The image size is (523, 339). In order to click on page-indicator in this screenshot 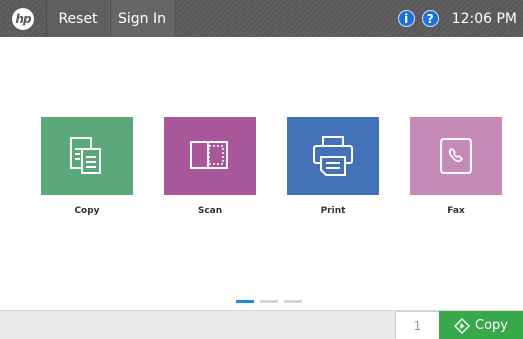, I will do `click(269, 301)`.